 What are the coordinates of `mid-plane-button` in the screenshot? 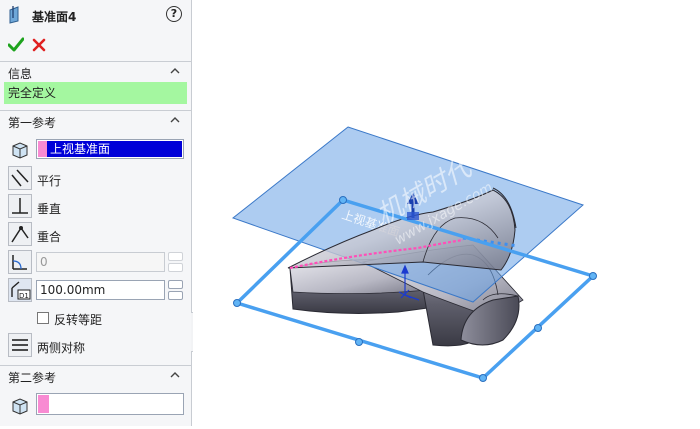 It's located at (20, 345).